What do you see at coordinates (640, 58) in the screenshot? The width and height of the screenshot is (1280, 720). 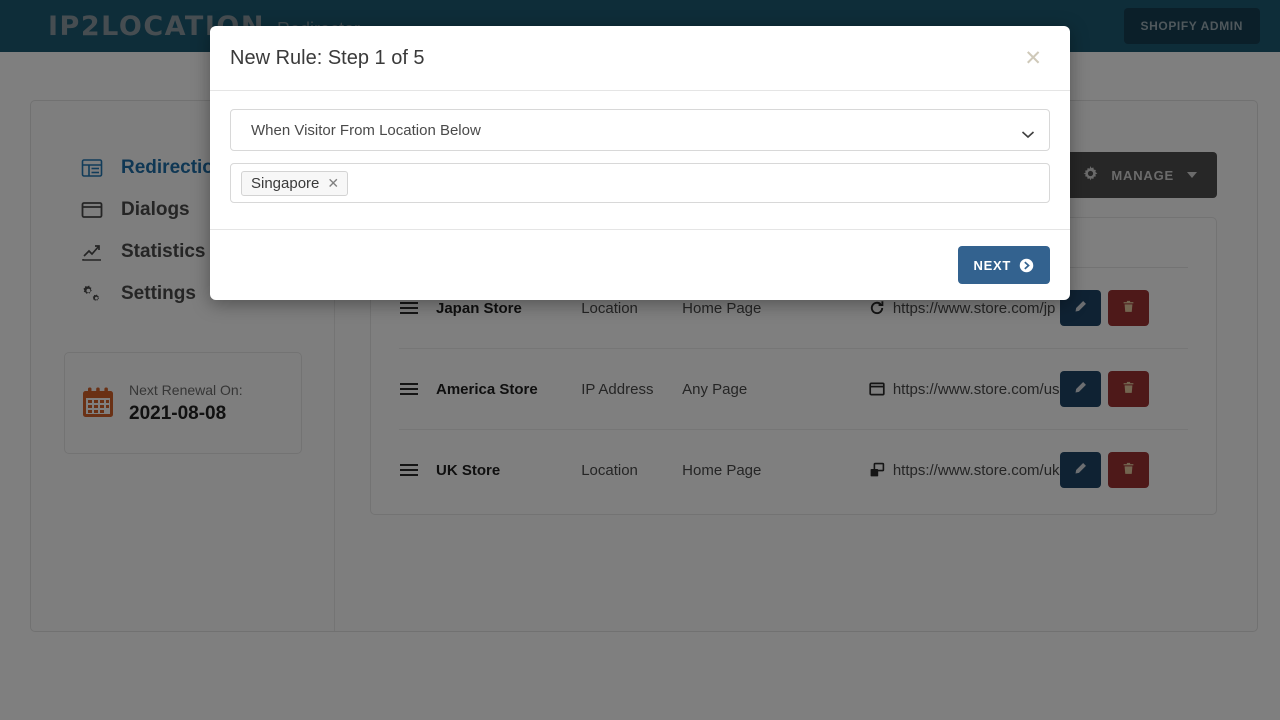 I see `modal-header: New Rule: Step 1 of 5 ✕` at bounding box center [640, 58].